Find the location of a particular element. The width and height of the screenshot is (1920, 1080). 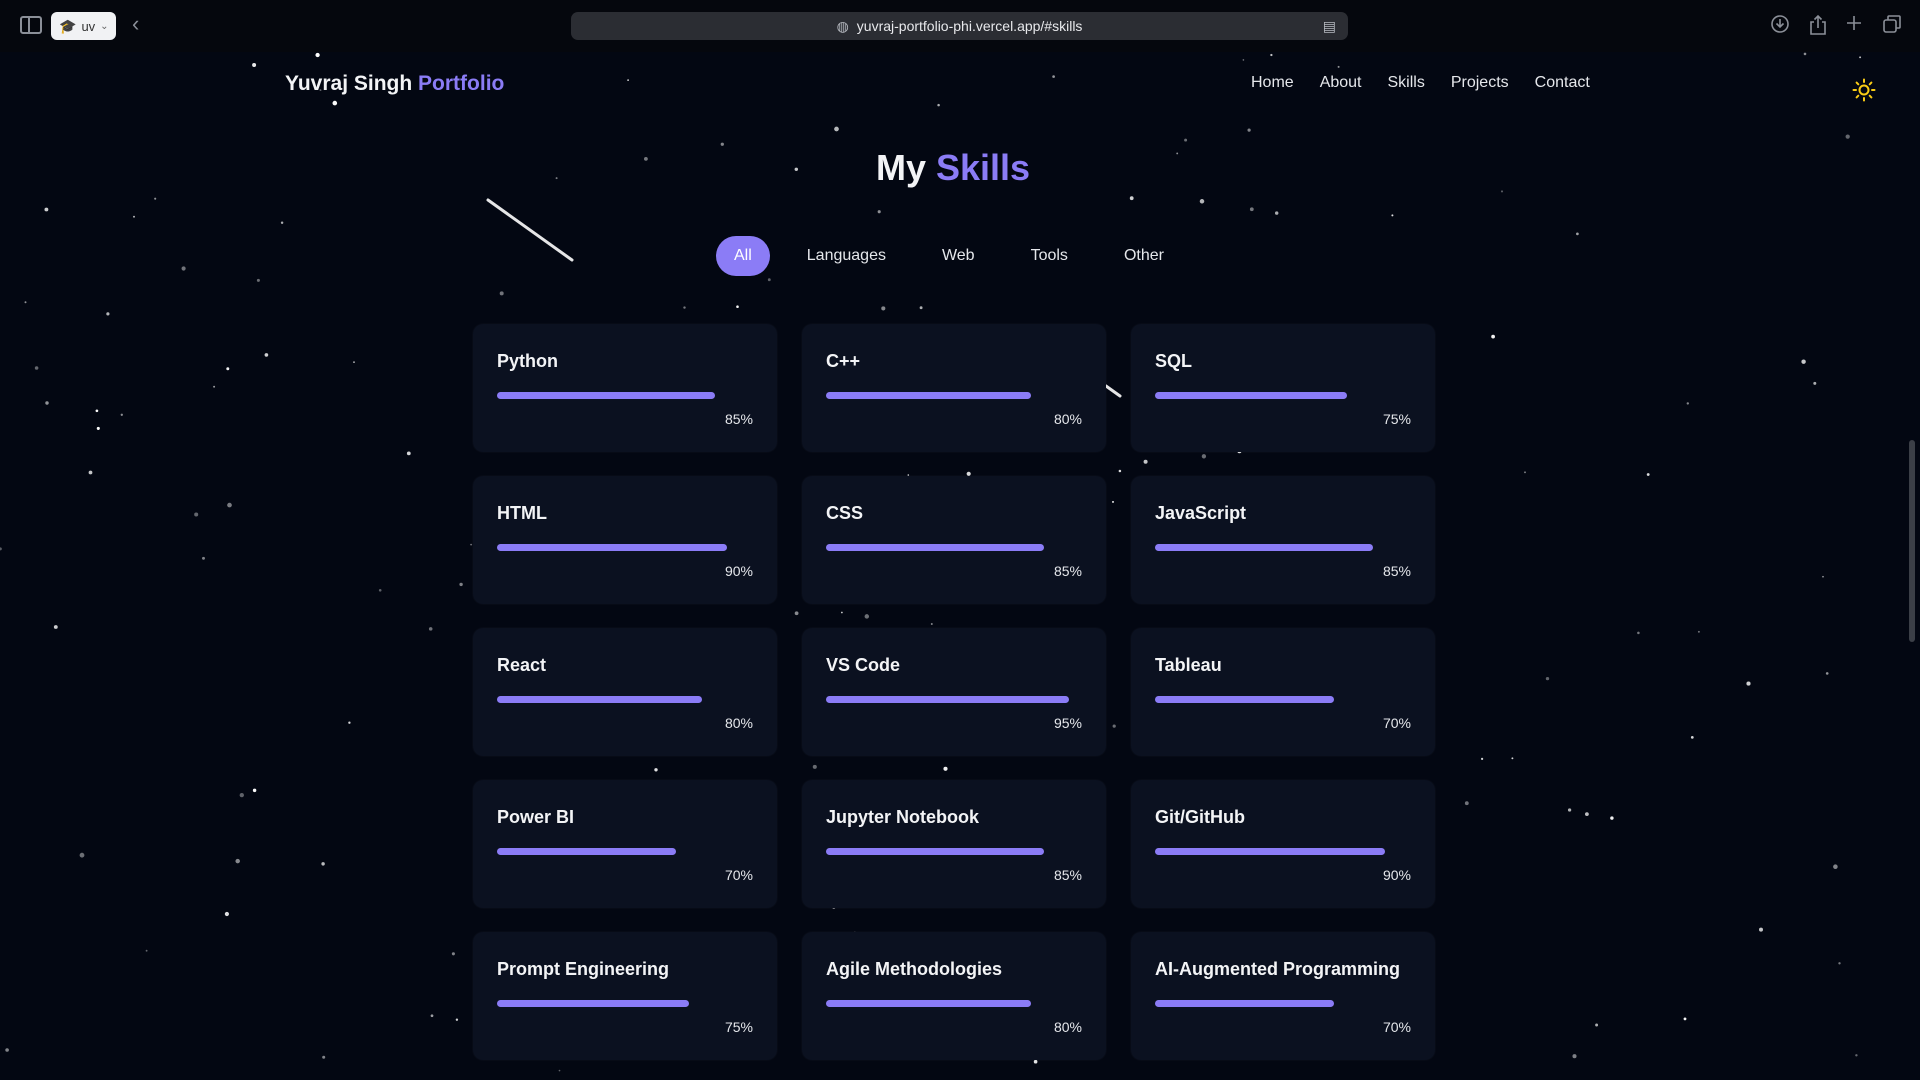

skill-name: Python is located at coordinates (527, 361).